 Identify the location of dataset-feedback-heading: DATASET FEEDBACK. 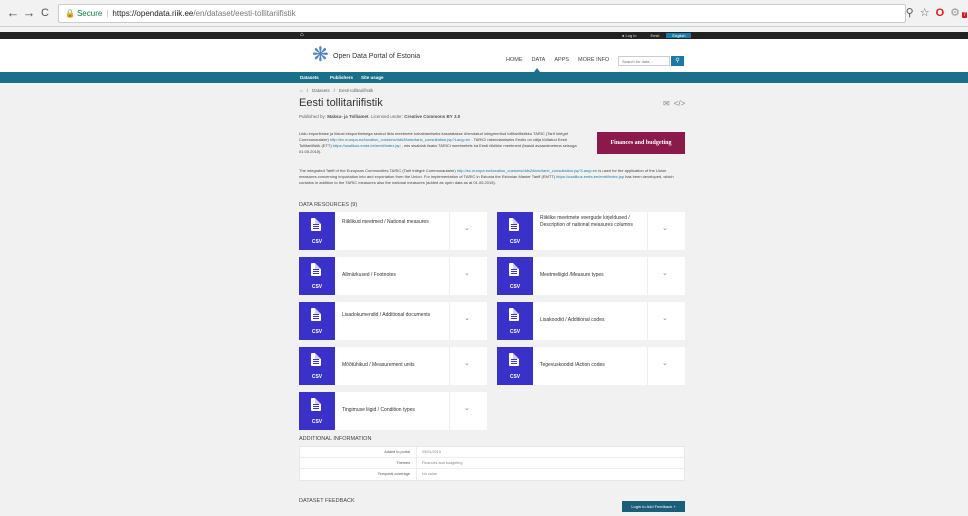
(327, 501).